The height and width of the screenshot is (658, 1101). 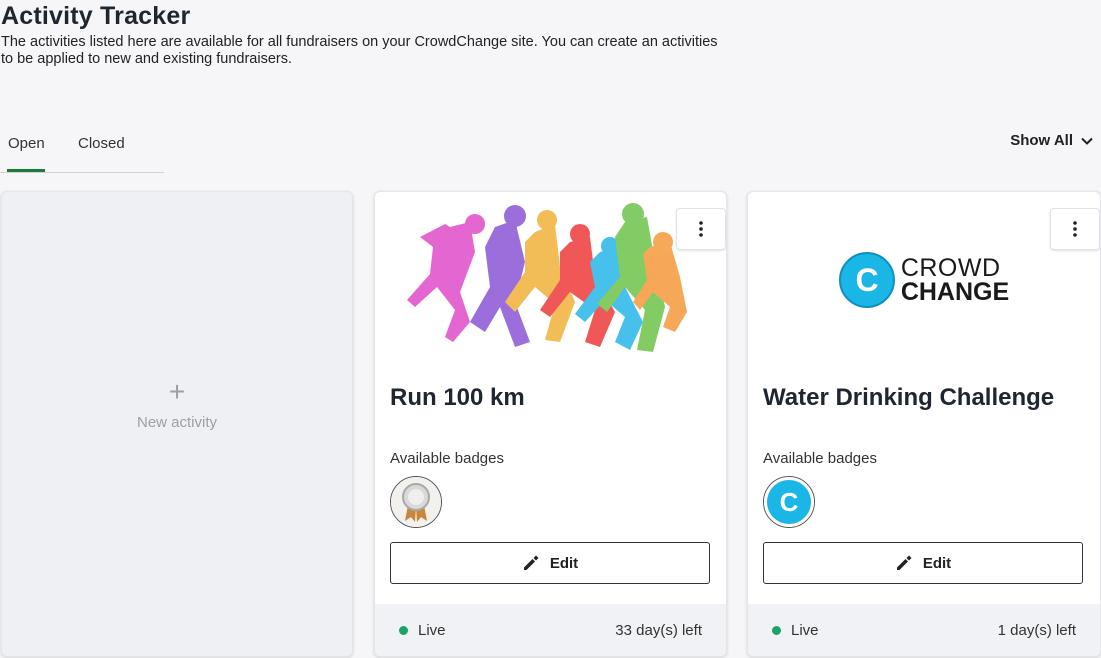 I want to click on crowdchange-logo: C CROWD CHANGE, so click(x=924, y=280).